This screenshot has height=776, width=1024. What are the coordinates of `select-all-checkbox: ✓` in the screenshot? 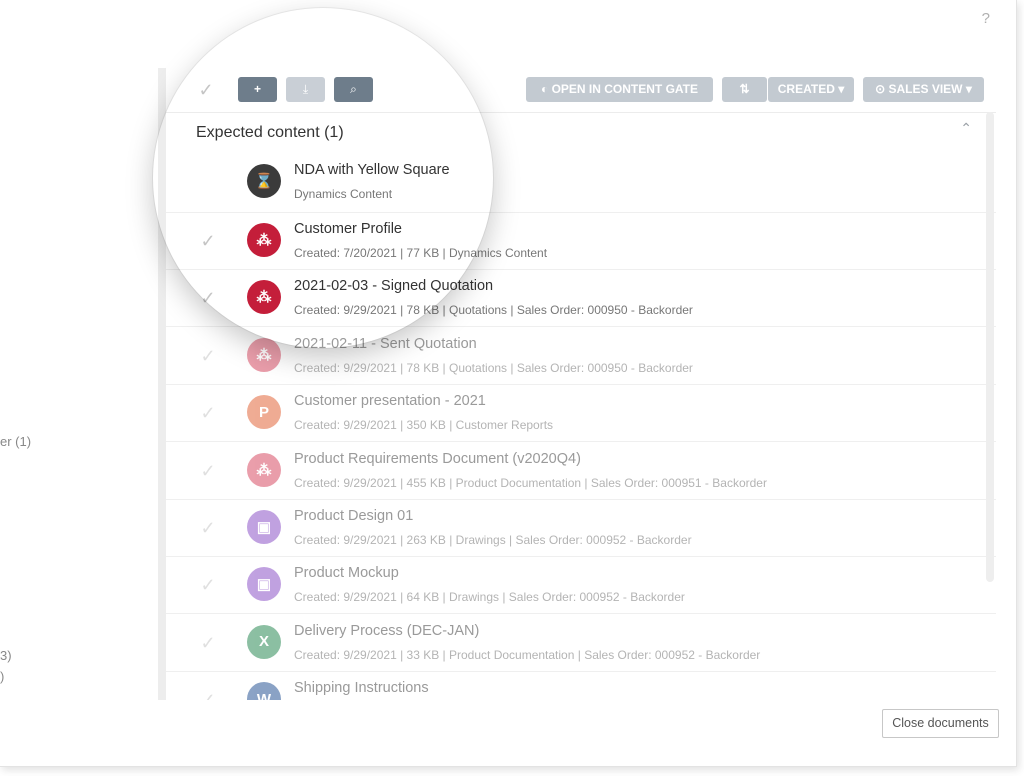 It's located at (206, 90).